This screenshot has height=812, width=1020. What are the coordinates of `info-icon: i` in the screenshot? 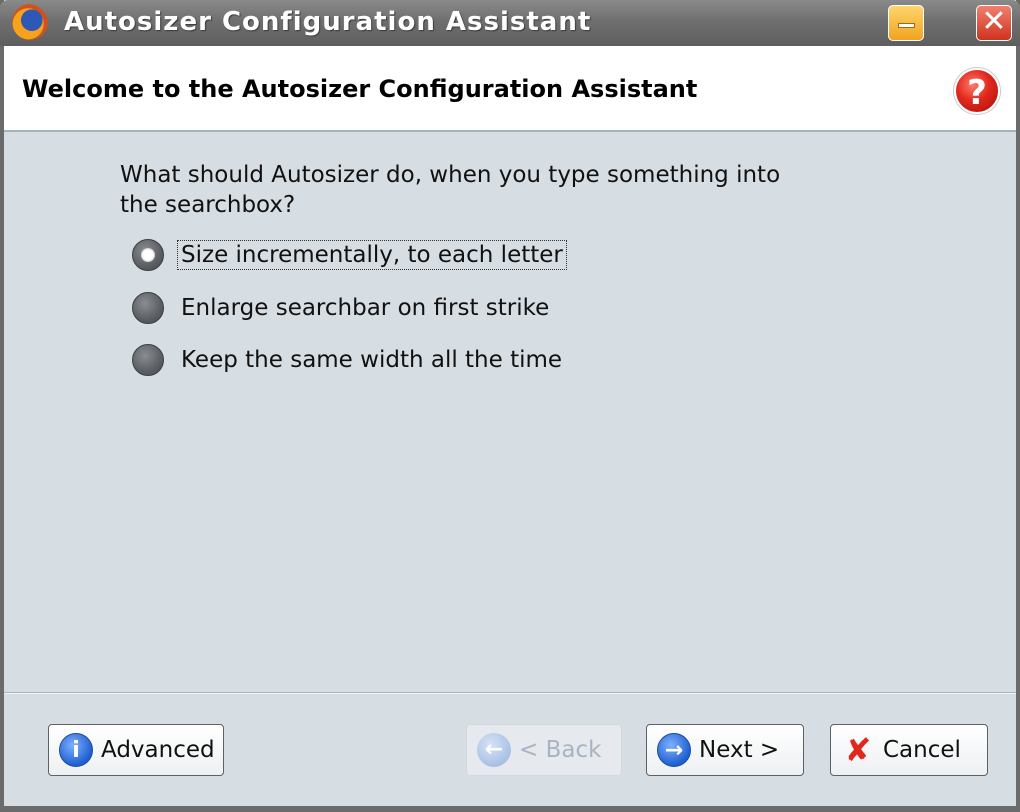 It's located at (76, 750).